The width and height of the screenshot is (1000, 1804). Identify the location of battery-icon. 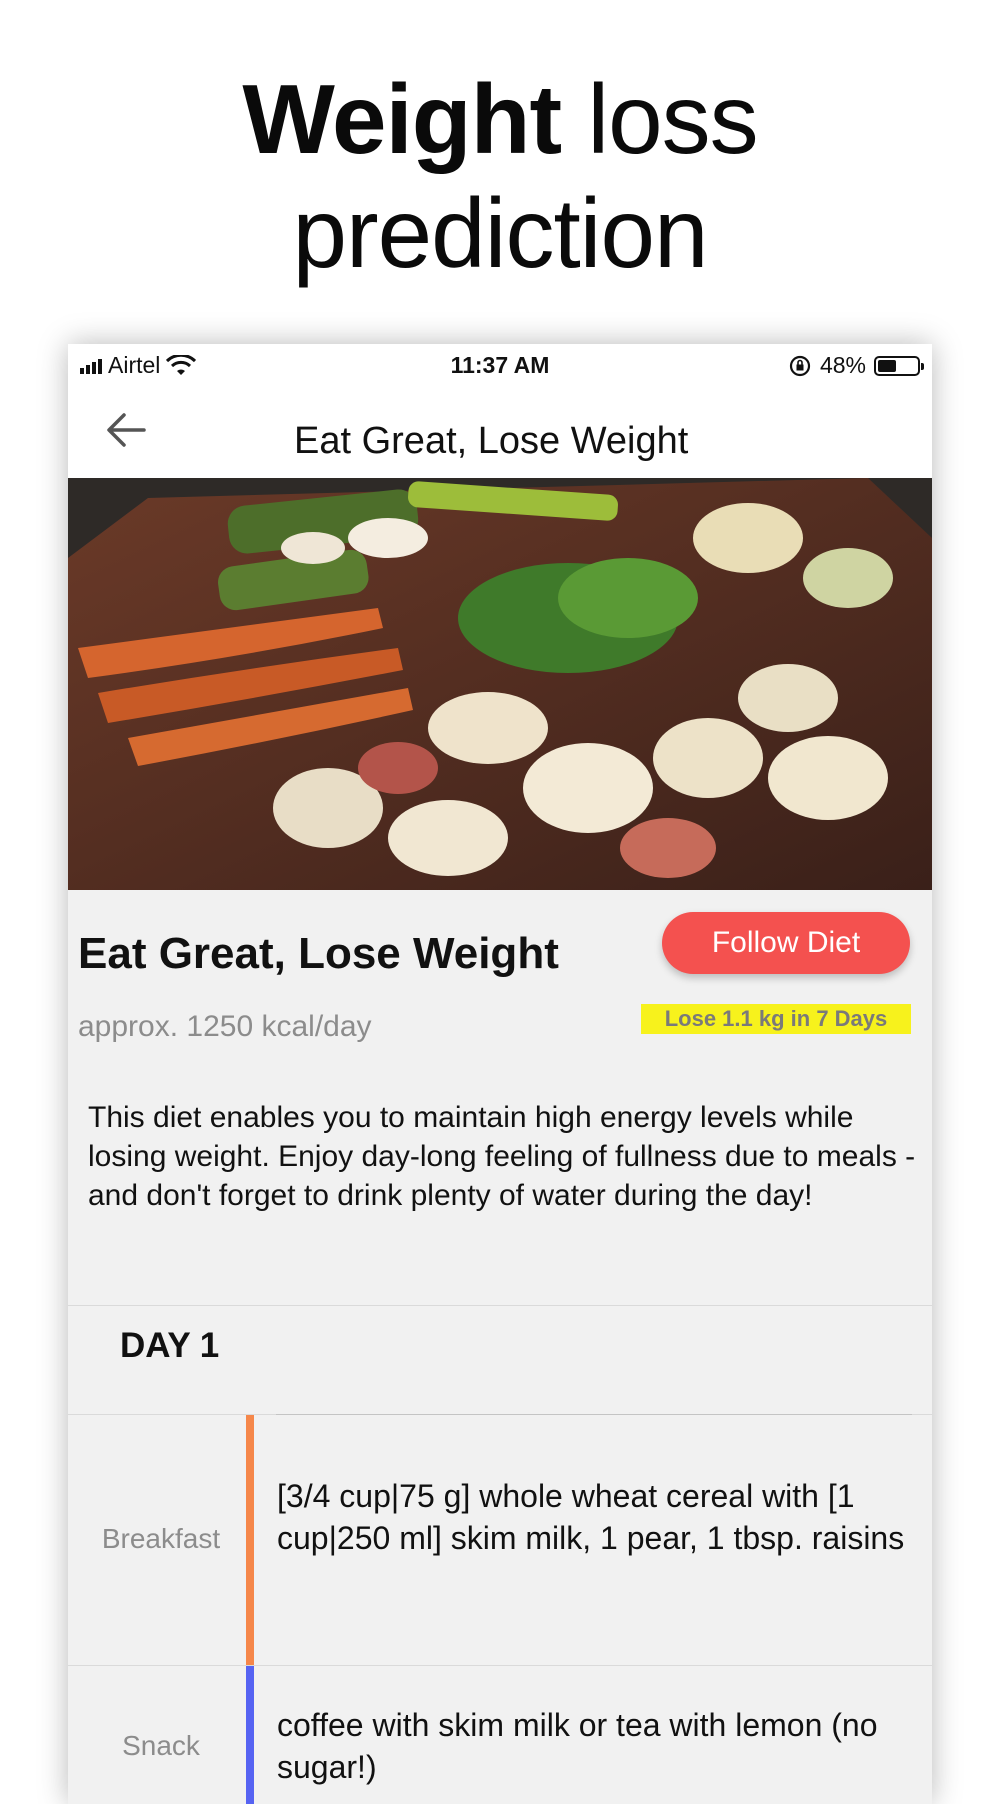
(899, 365).